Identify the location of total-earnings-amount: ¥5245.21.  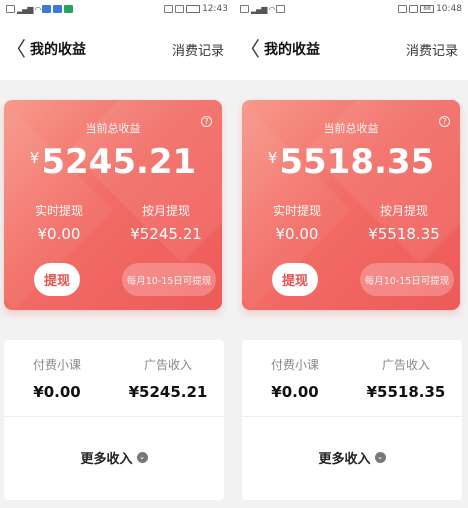
(113, 162).